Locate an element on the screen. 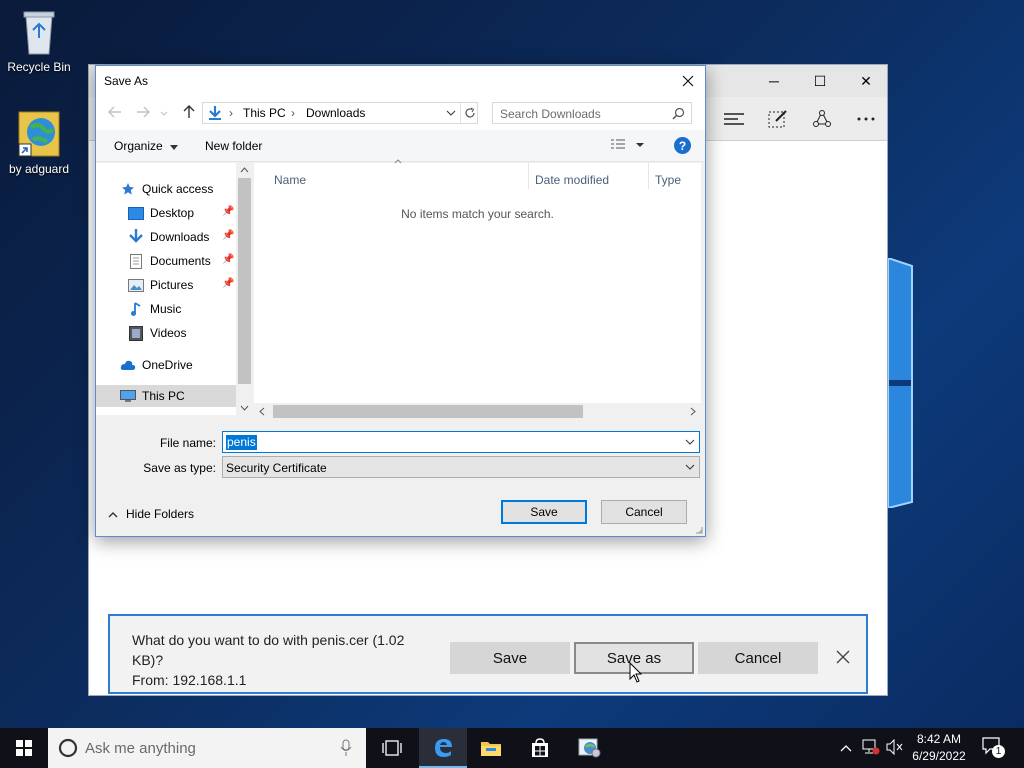 Image resolution: width=1024 pixels, height=768 pixels. up-arrow-icon is located at coordinates (189, 113).